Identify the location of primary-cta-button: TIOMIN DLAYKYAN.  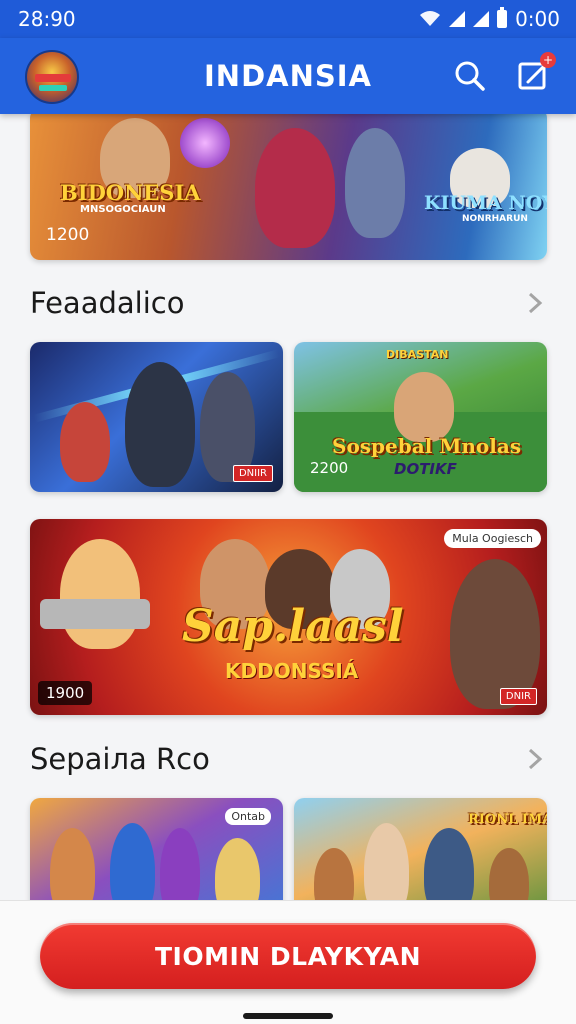
(288, 956).